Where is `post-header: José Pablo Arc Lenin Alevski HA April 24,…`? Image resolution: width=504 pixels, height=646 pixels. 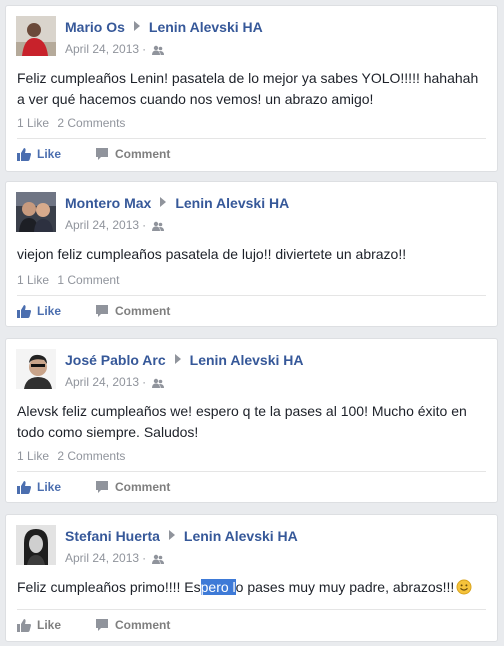 post-header: José Pablo Arc Lenin Alevski HA April 24,… is located at coordinates (251, 369).